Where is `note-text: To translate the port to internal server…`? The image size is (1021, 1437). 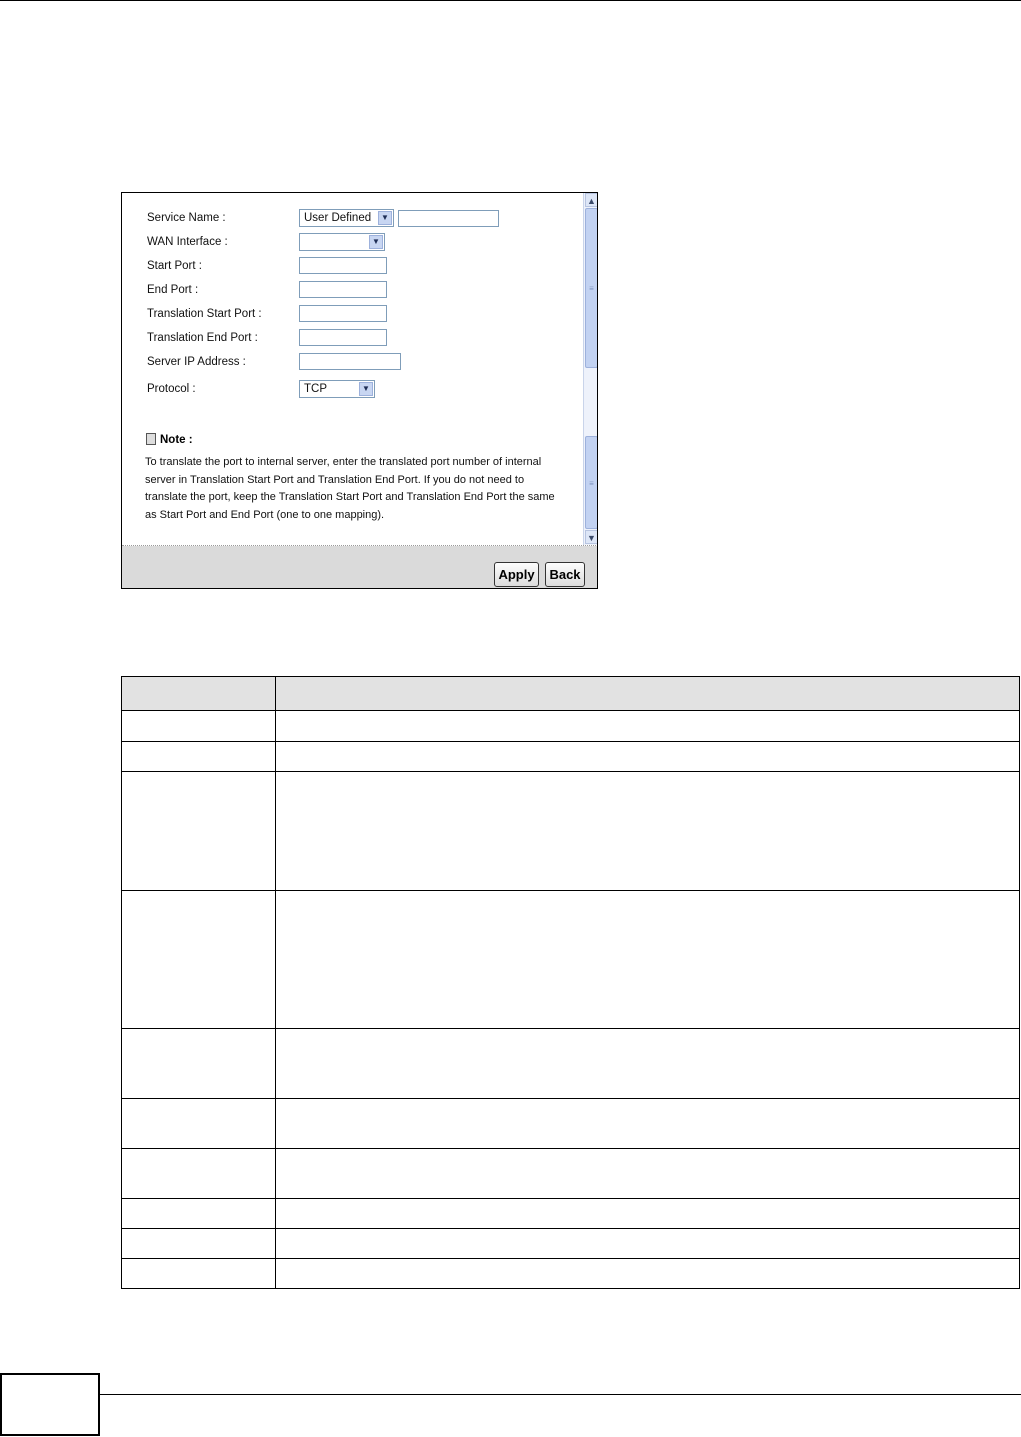
note-text: To translate the port to internal server… is located at coordinates (350, 488).